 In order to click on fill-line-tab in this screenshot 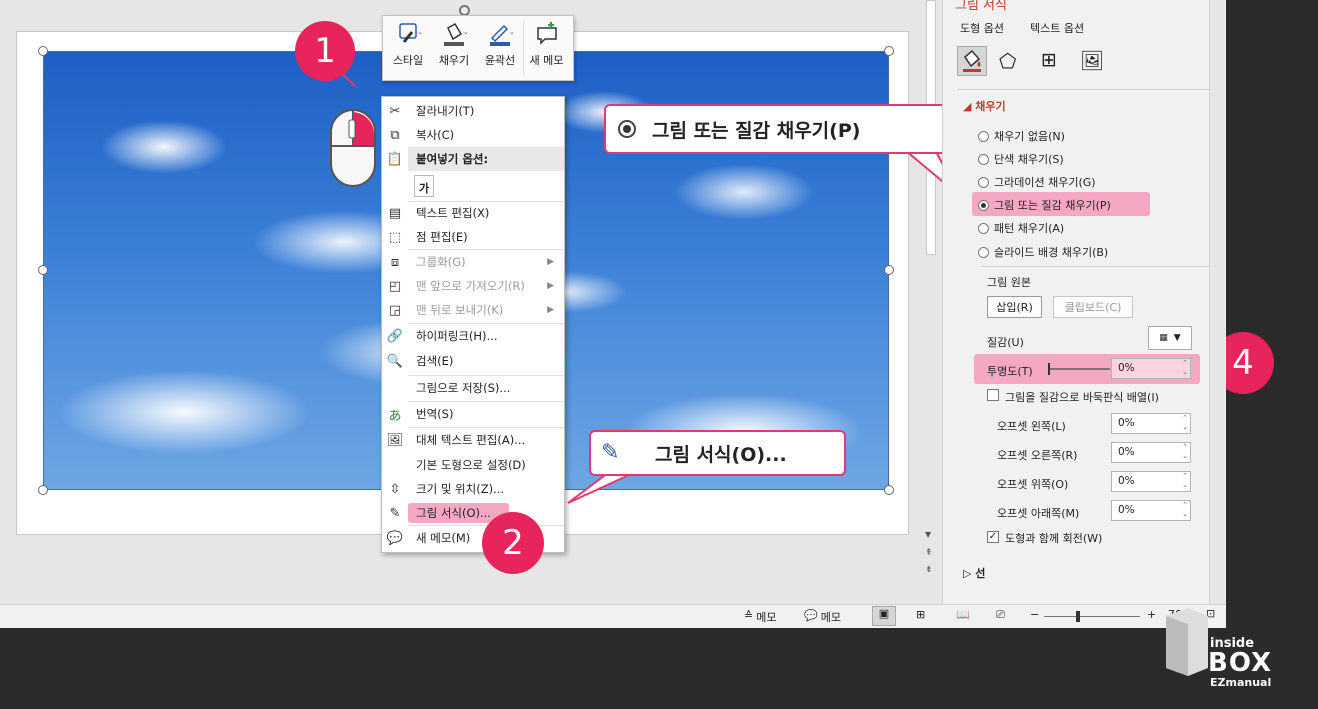, I will do `click(972, 61)`.